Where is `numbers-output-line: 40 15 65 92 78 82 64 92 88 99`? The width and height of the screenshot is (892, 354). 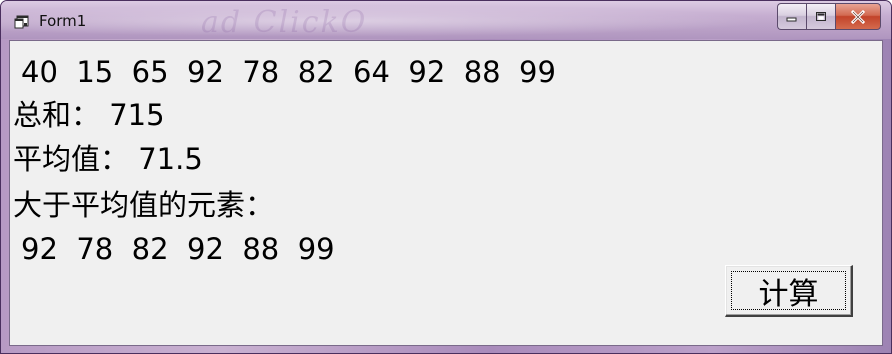
numbers-output-line: 40 15 65 92 78 82 64 92 88 99 is located at coordinates (288, 72).